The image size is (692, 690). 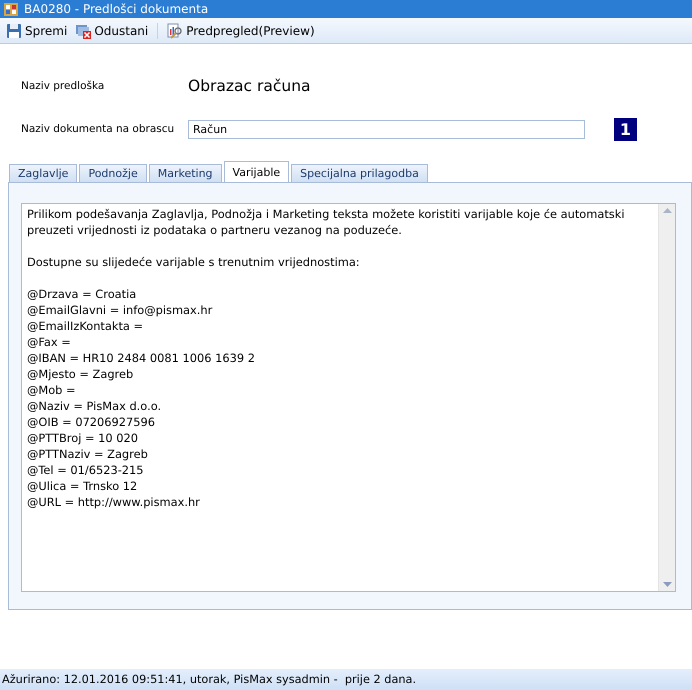 What do you see at coordinates (82, 294) in the screenshot?
I see `text-line: @Drzava = Croatia` at bounding box center [82, 294].